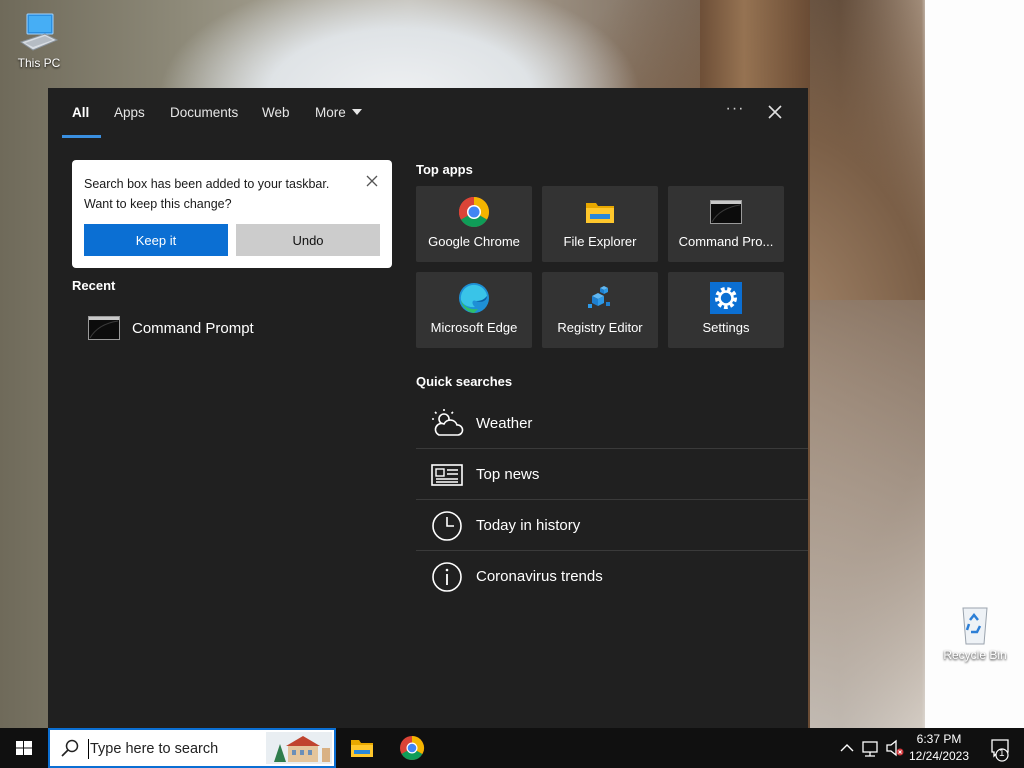 The height and width of the screenshot is (768, 1024). I want to click on edge-icon, so click(474, 298).